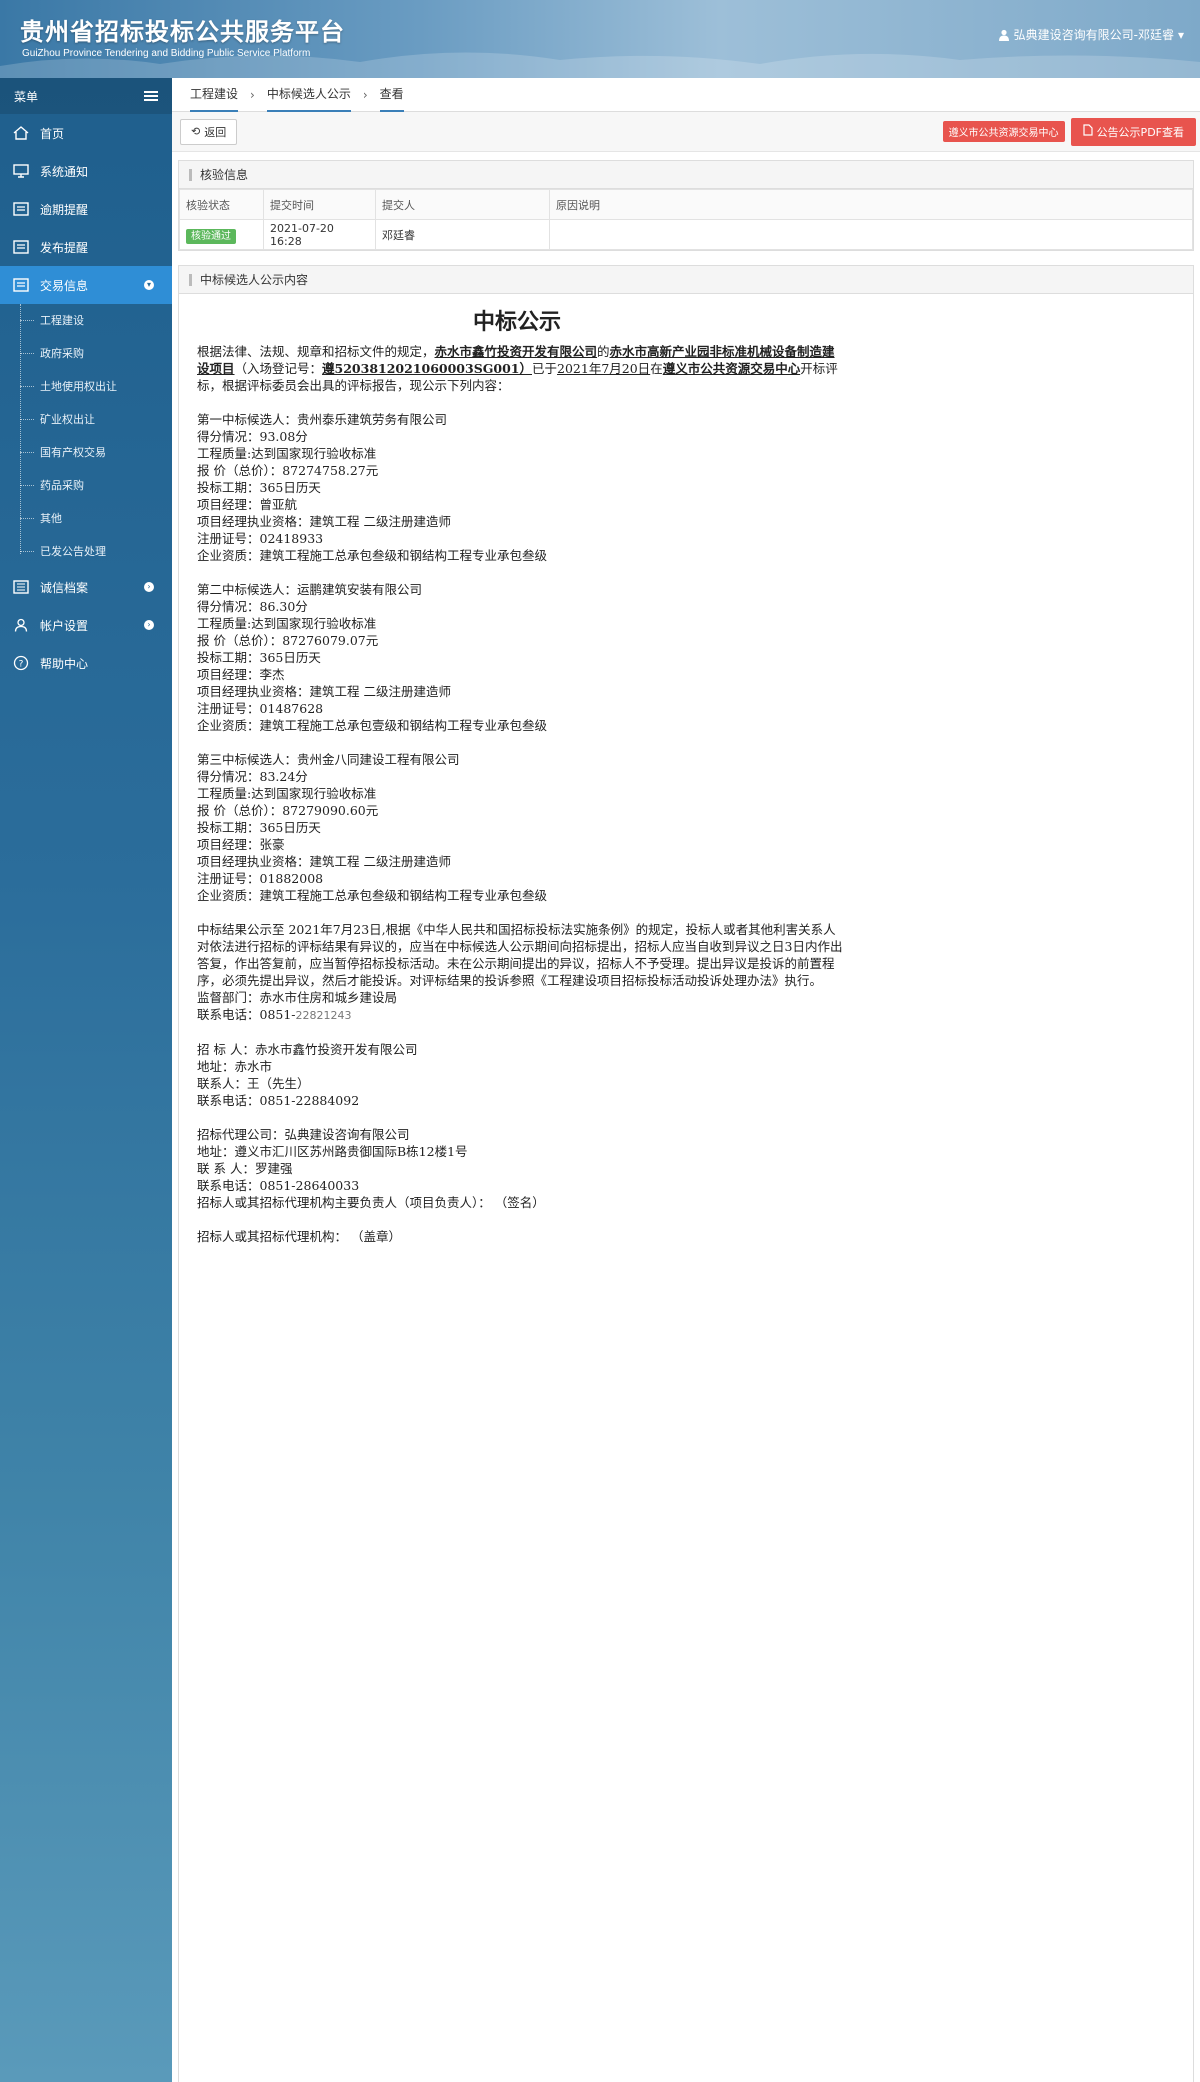  Describe the element at coordinates (731, 368) in the screenshot. I see `trading-center: 遵义市公共资源交易中心` at that location.